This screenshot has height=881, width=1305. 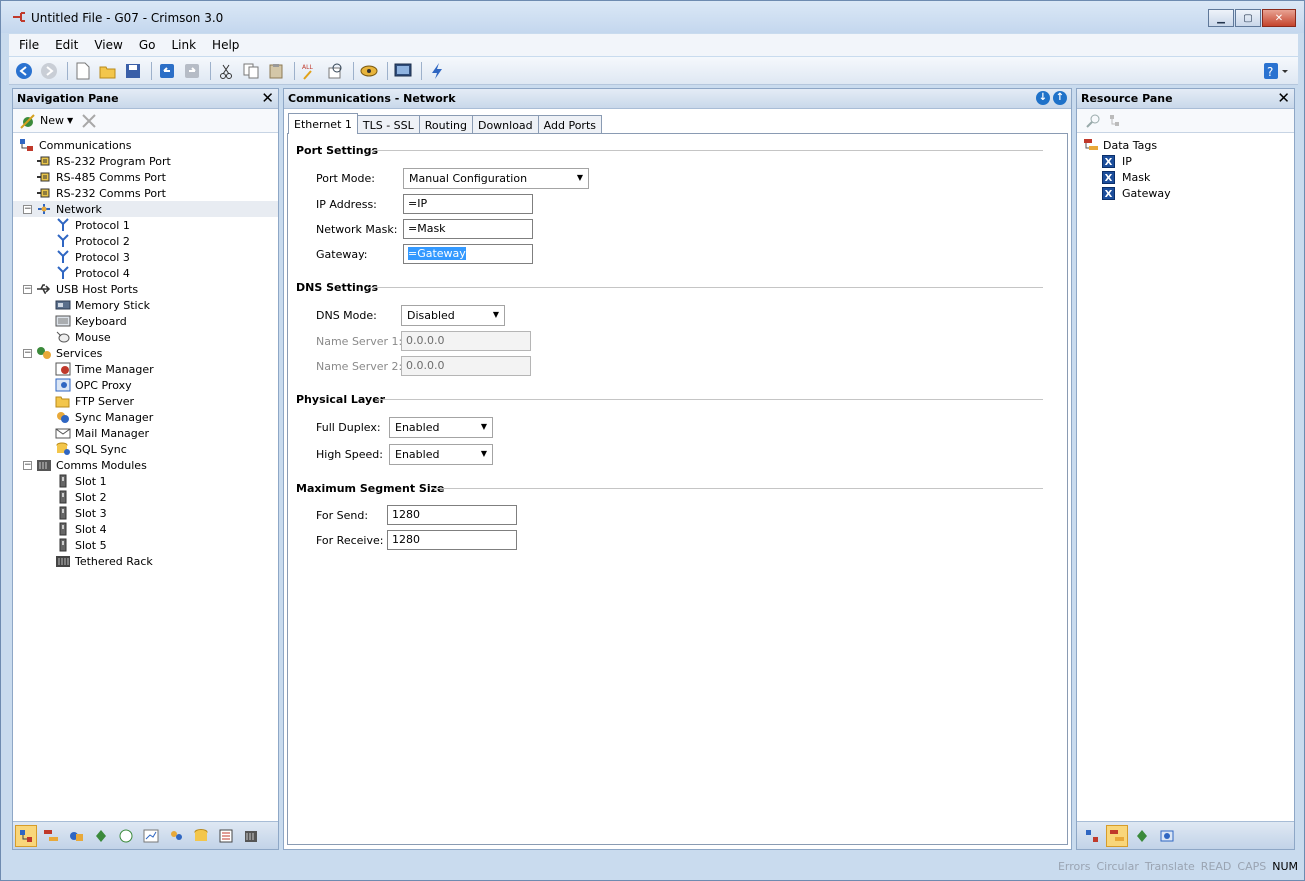 What do you see at coordinates (64, 45) in the screenshot?
I see `menu-edit: Edit` at bounding box center [64, 45].